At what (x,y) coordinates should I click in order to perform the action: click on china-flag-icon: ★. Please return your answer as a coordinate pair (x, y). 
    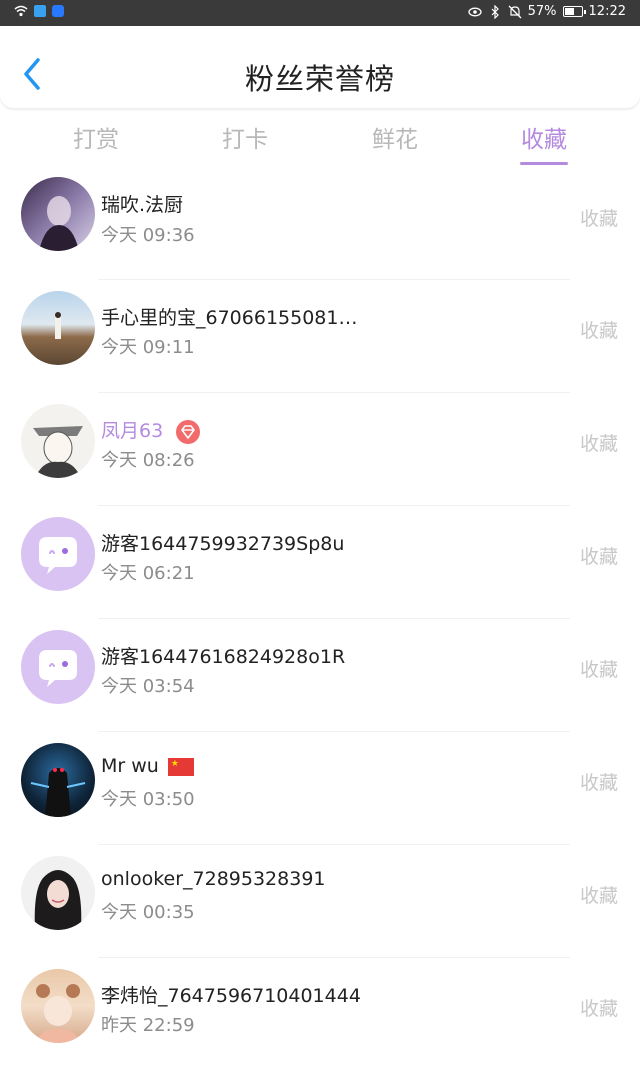
    Looking at the image, I should click on (180, 766).